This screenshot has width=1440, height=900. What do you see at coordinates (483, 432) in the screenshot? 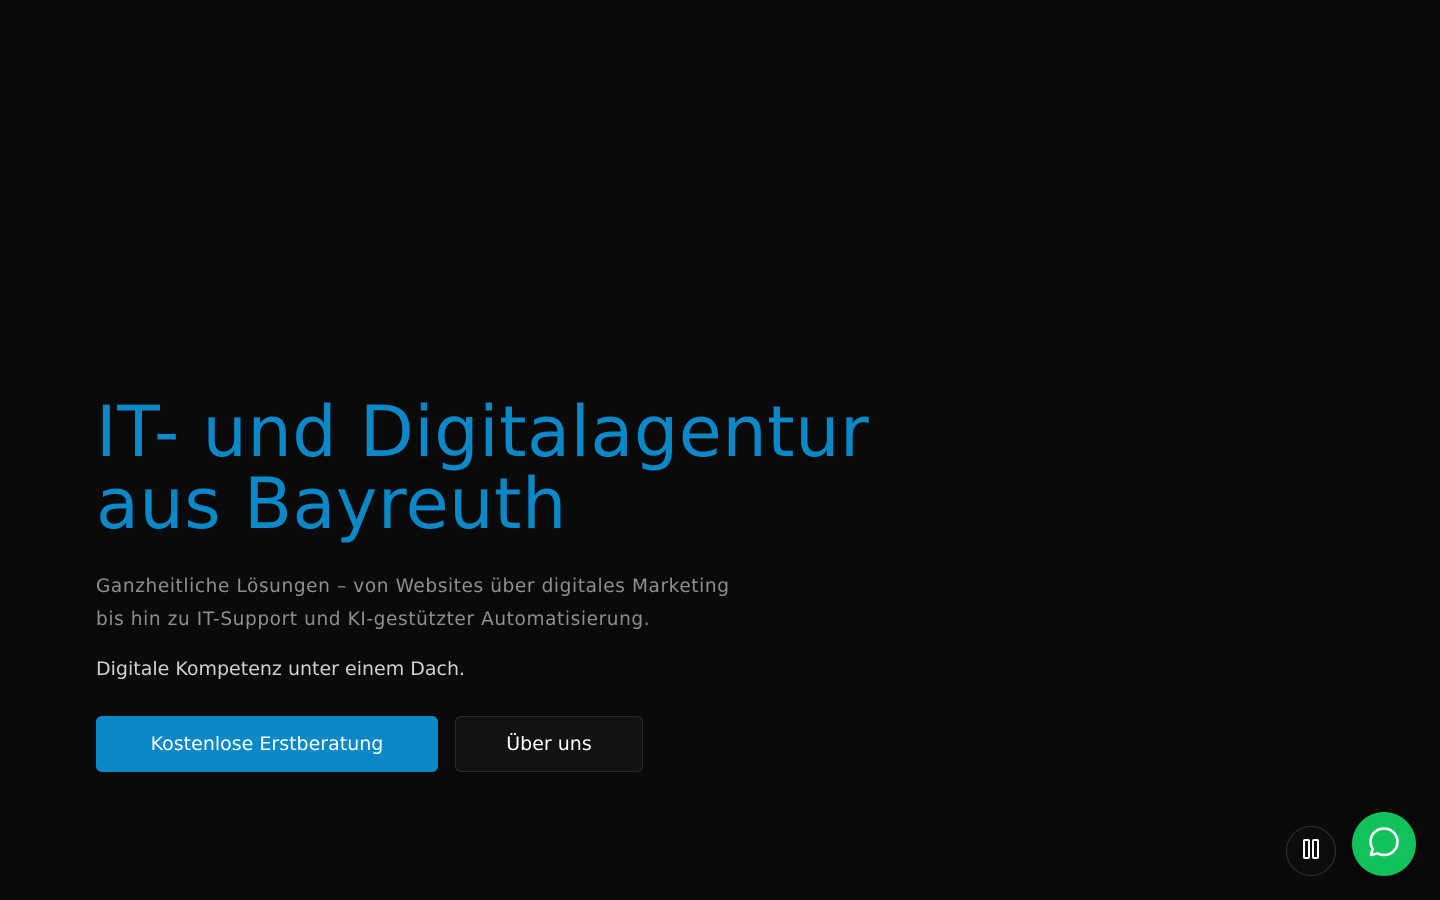
I see `hero-title-line-1: IT- und Digitalagentur` at bounding box center [483, 432].